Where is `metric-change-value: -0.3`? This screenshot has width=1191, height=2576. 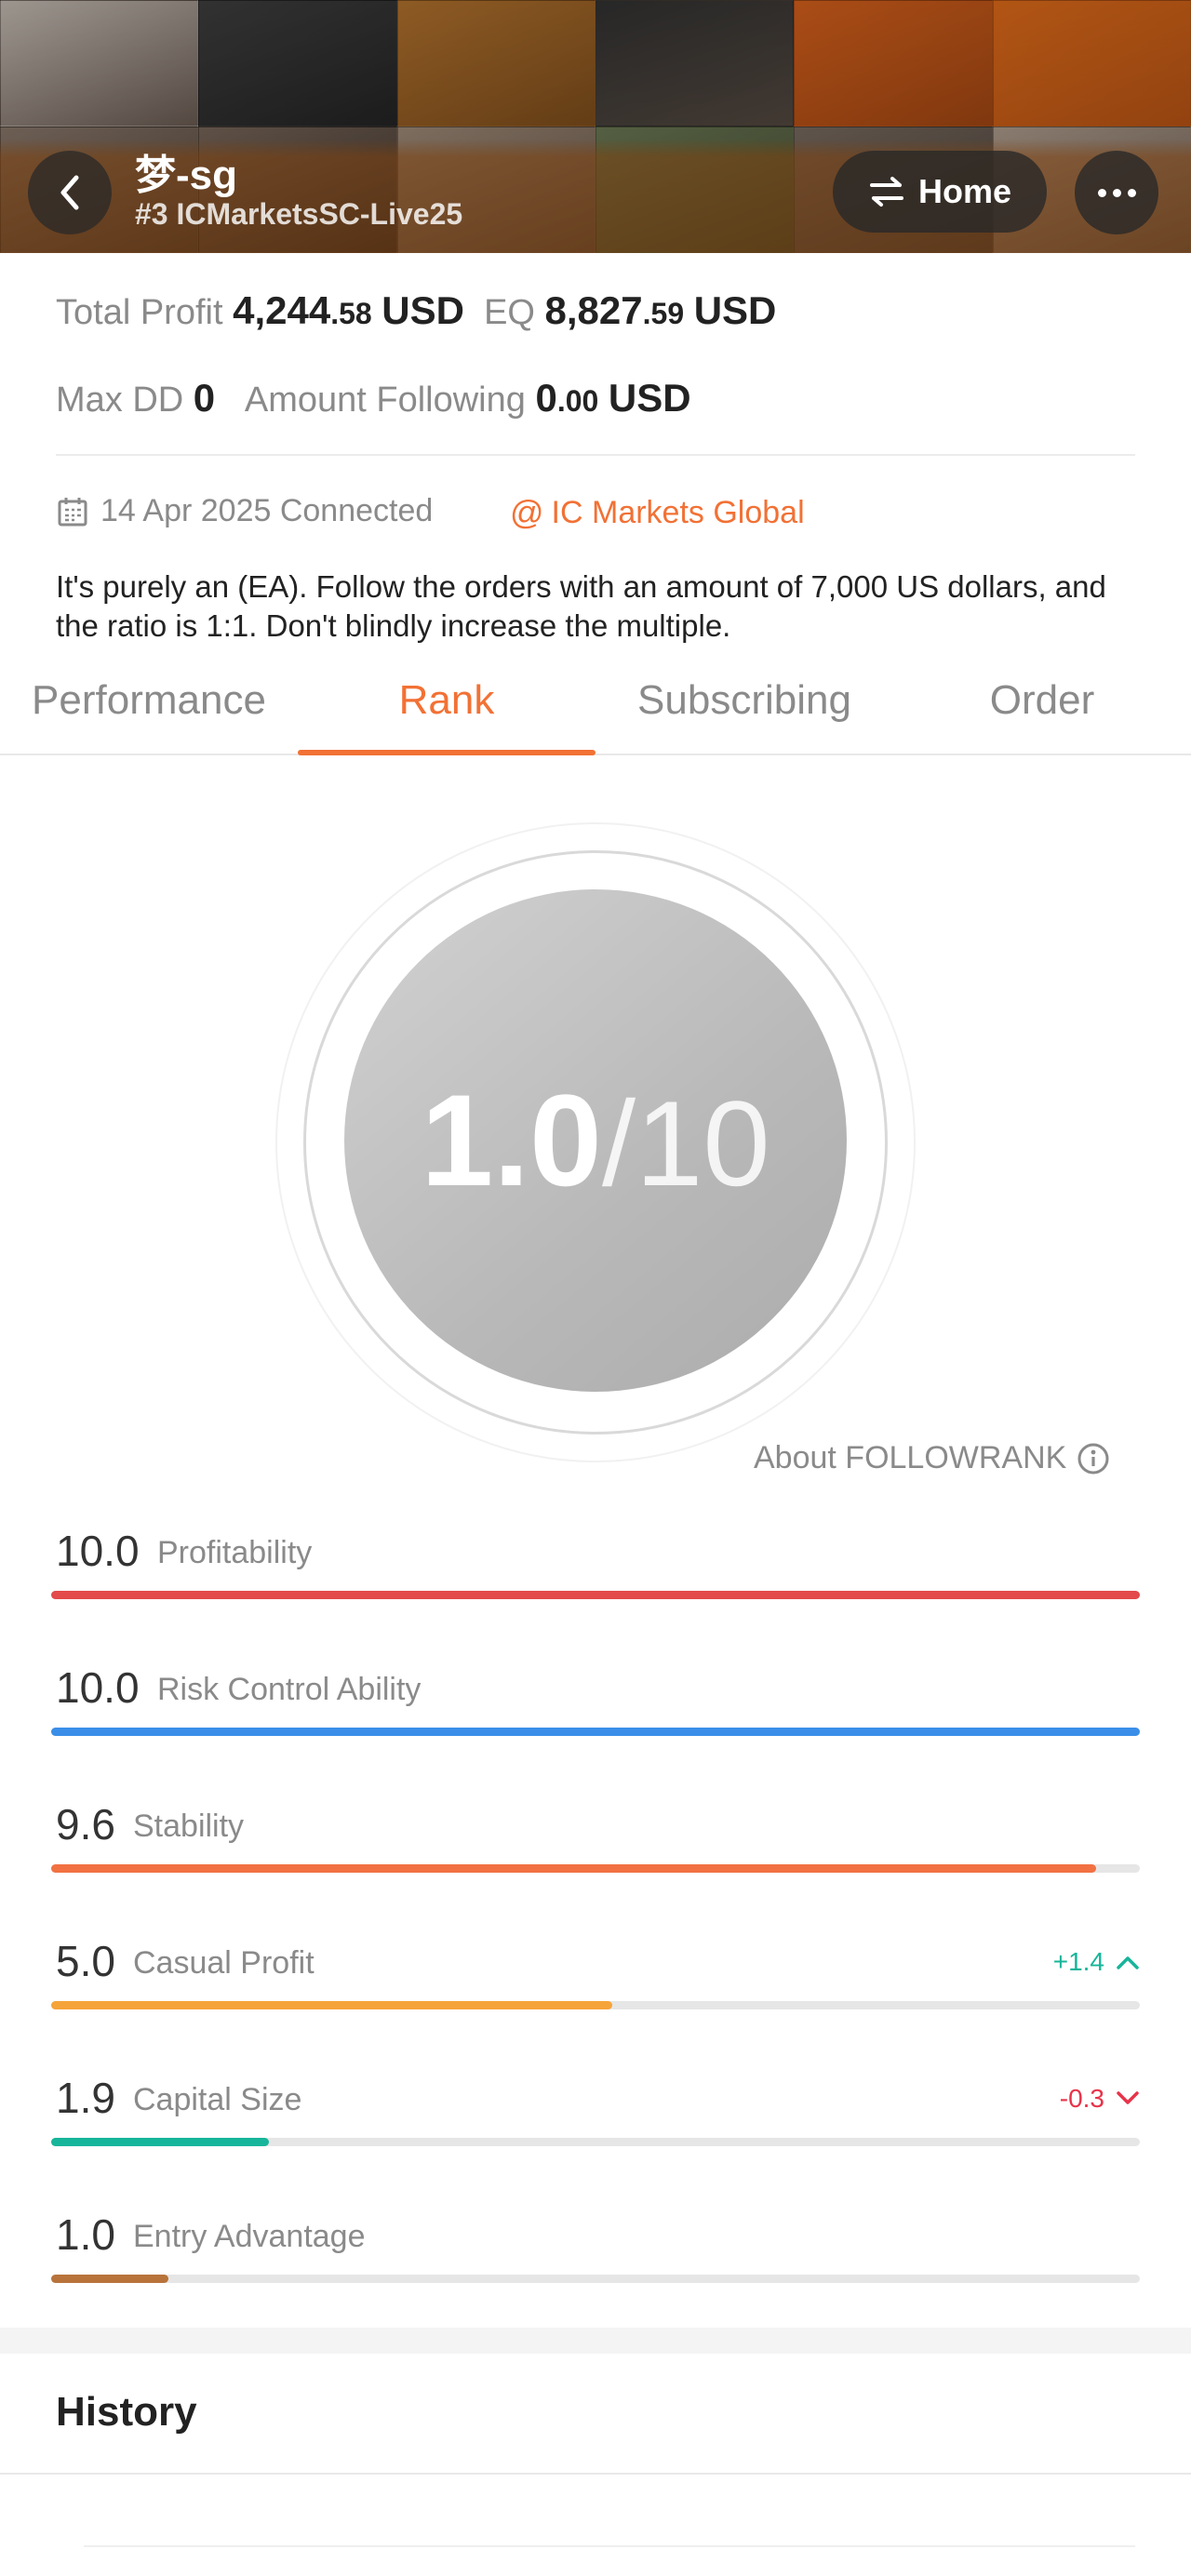
metric-change-value: -0.3 is located at coordinates (1081, 2098).